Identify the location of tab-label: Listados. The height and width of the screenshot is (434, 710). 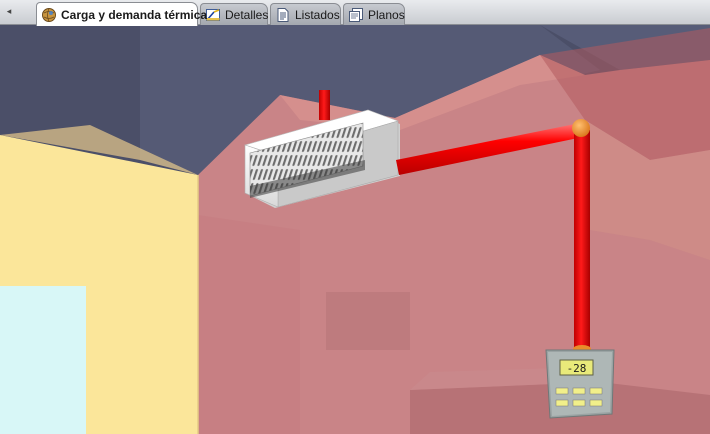
(317, 14).